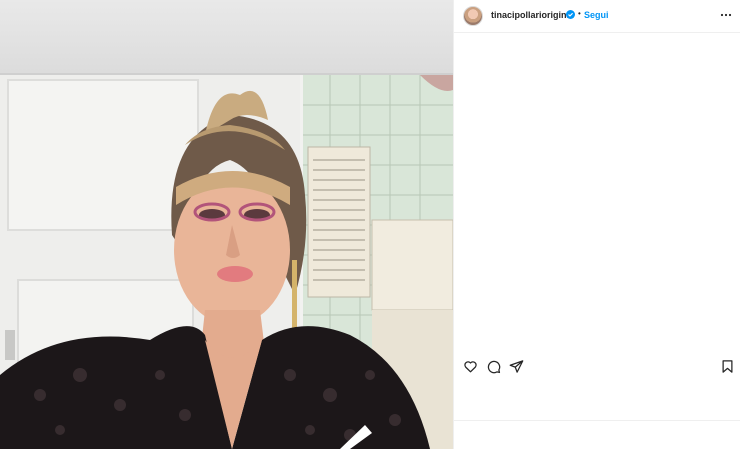 This screenshot has height=449, width=740. Describe the element at coordinates (597, 370) in the screenshot. I see `post-actions-bar` at that location.